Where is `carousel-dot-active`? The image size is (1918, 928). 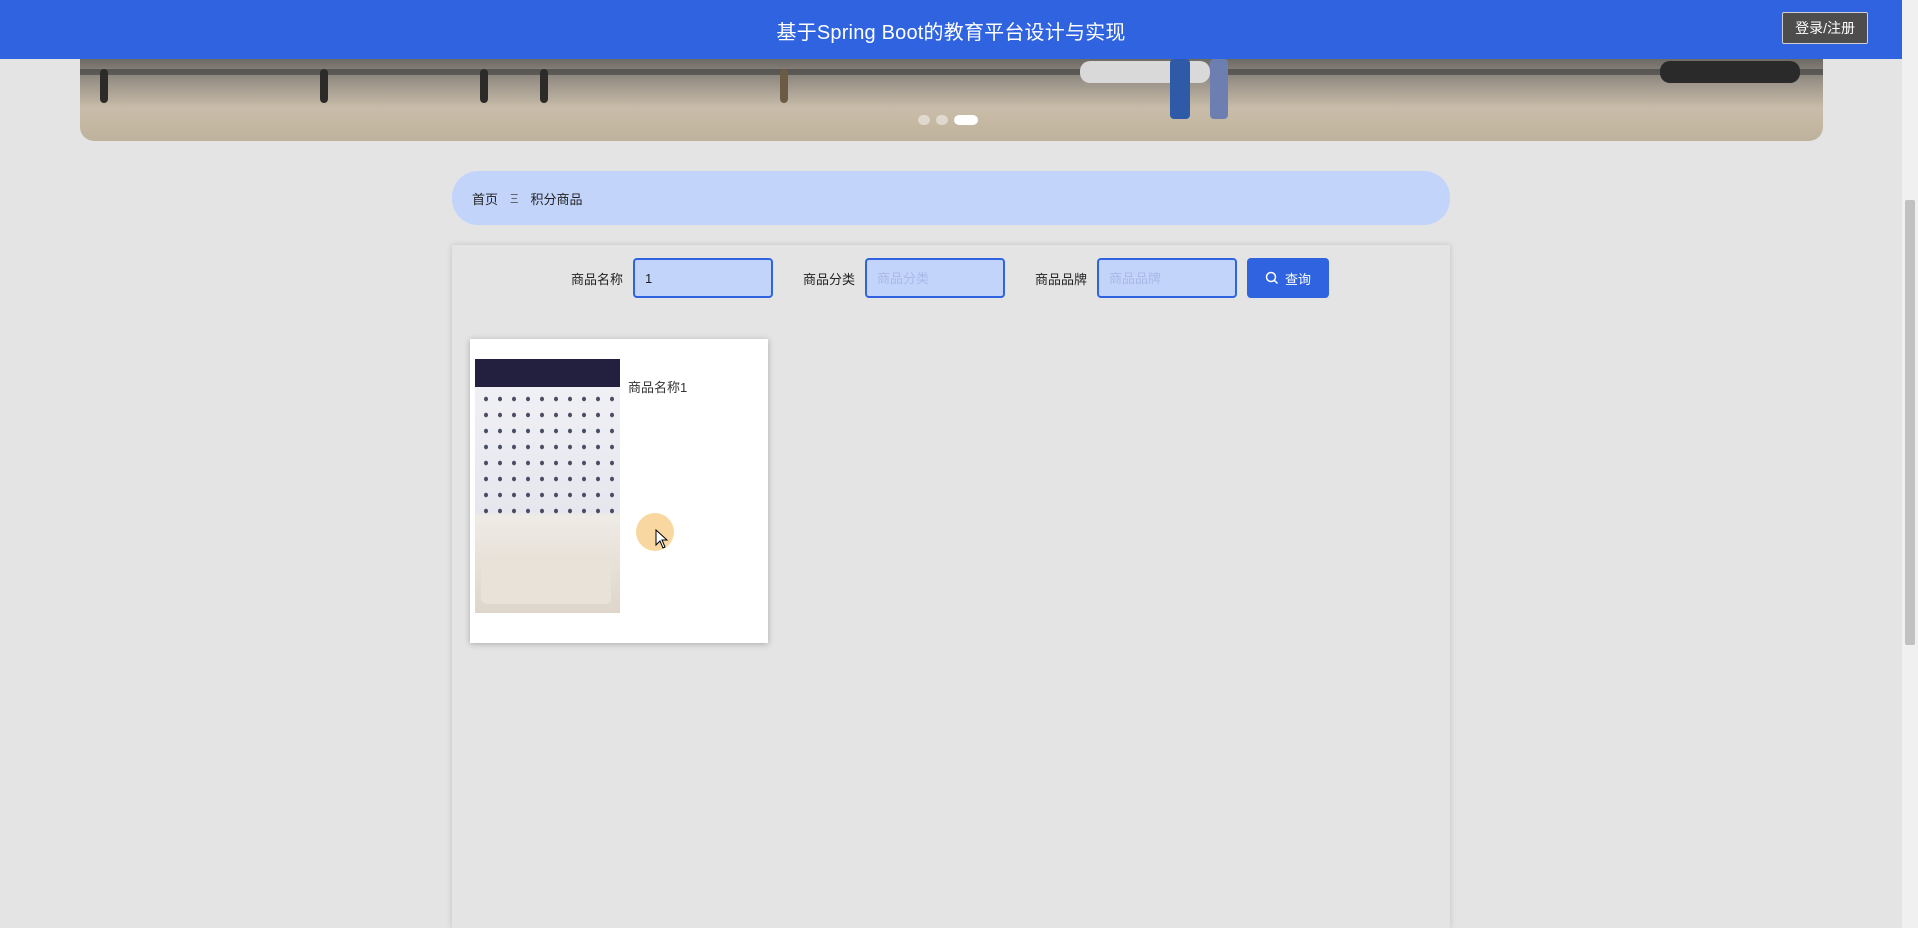 carousel-dot-active is located at coordinates (966, 120).